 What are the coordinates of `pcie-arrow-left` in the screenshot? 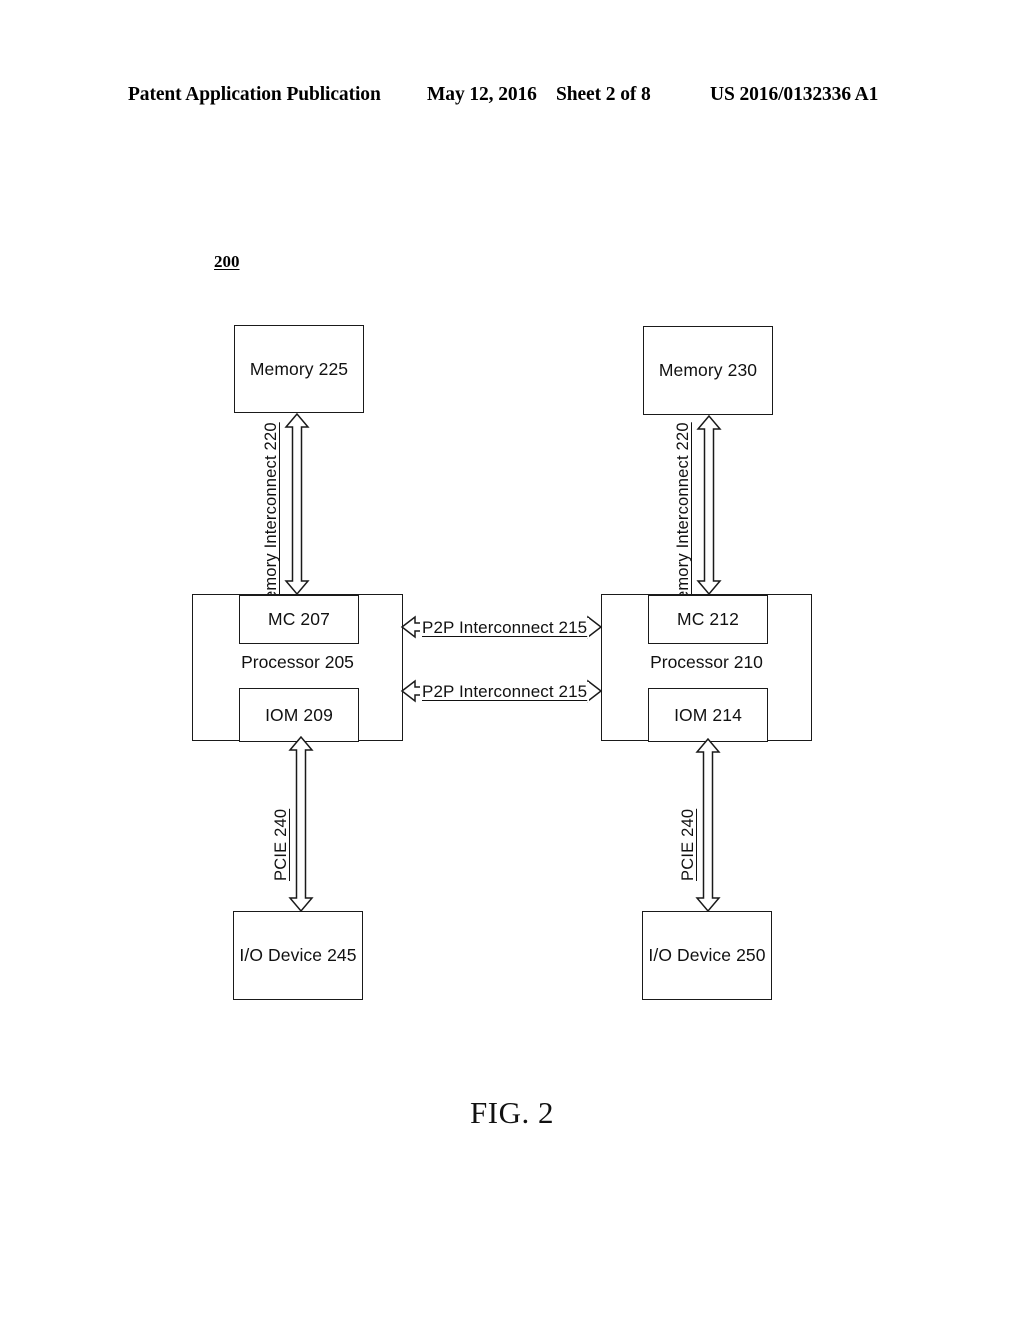 It's located at (301, 824).